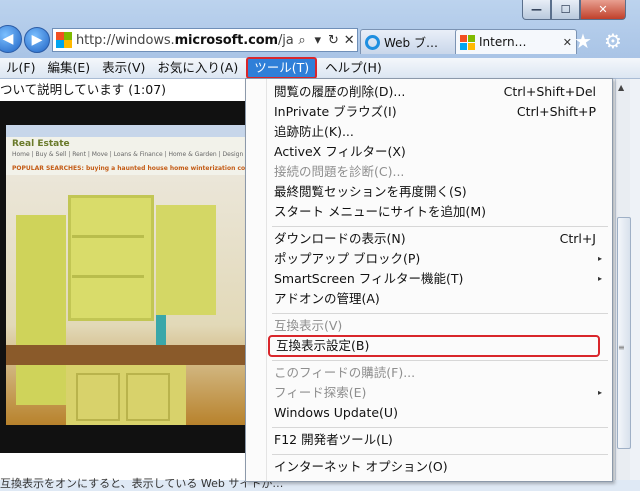 This screenshot has width=640, height=491. What do you see at coordinates (556, 111) in the screenshot?
I see `menu-item-shortcut: Ctrl+Shift+P` at bounding box center [556, 111].